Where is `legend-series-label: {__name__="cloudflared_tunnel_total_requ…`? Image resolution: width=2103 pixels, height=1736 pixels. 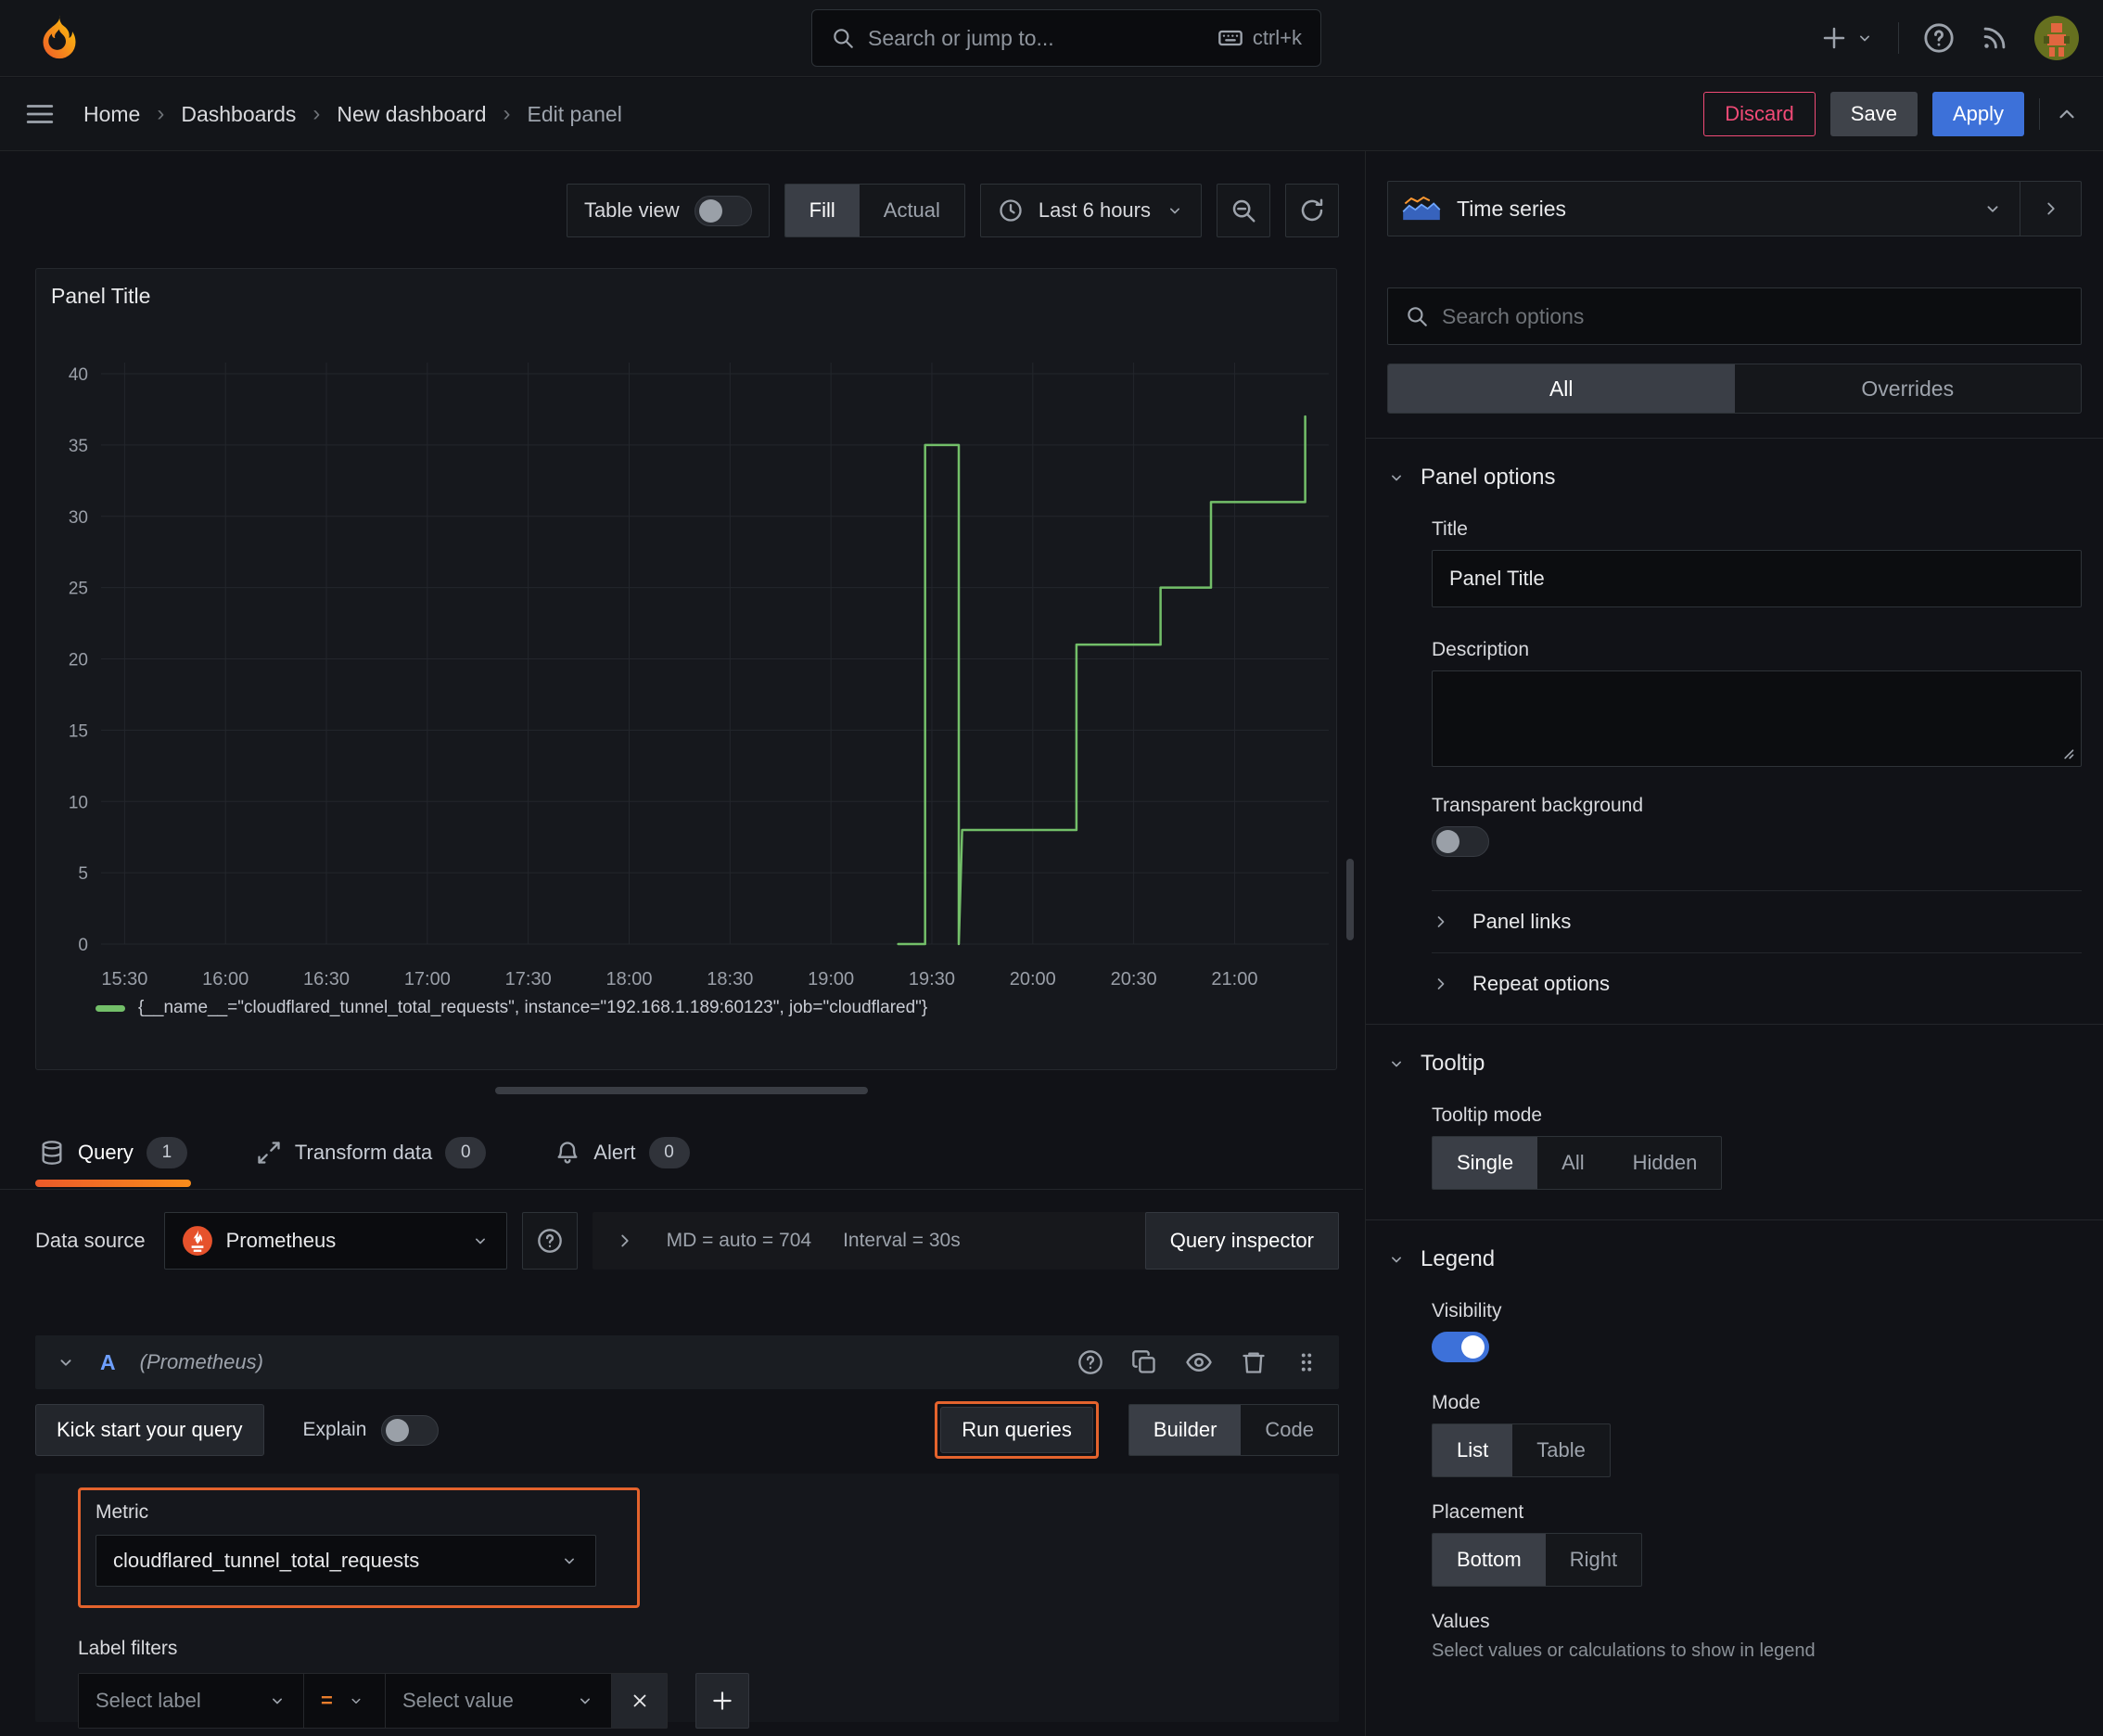 legend-series-label: {__name__="cloudflared_tunnel_total_requ… is located at coordinates (532, 1008).